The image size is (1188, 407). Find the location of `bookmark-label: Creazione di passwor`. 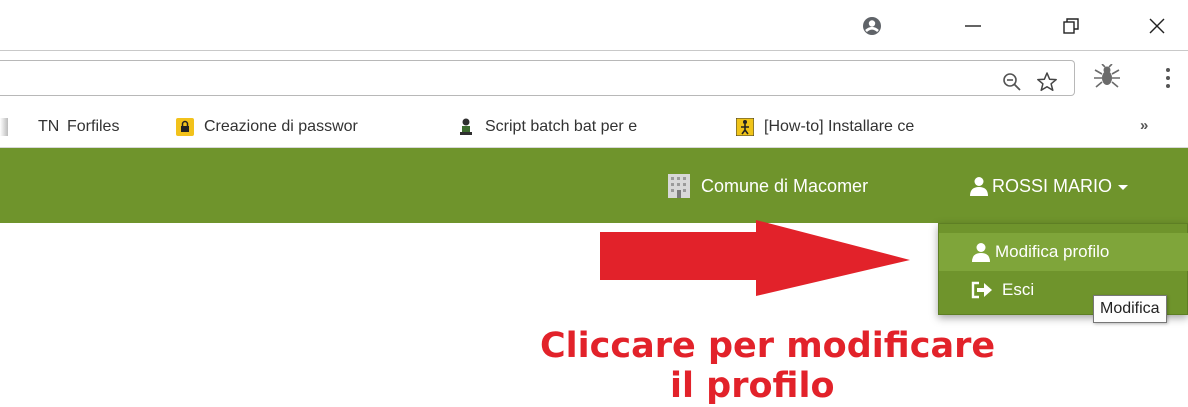

bookmark-label: Creazione di passwor is located at coordinates (281, 126).